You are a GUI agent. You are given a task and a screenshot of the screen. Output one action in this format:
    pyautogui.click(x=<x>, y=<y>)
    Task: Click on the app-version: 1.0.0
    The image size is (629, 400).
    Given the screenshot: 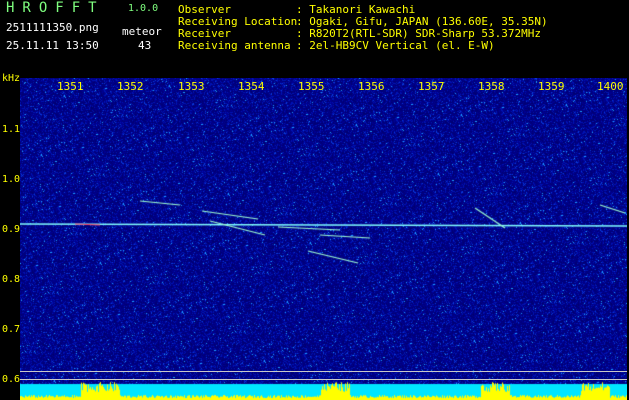 What is the action you would take?
    pyautogui.click(x=143, y=8)
    